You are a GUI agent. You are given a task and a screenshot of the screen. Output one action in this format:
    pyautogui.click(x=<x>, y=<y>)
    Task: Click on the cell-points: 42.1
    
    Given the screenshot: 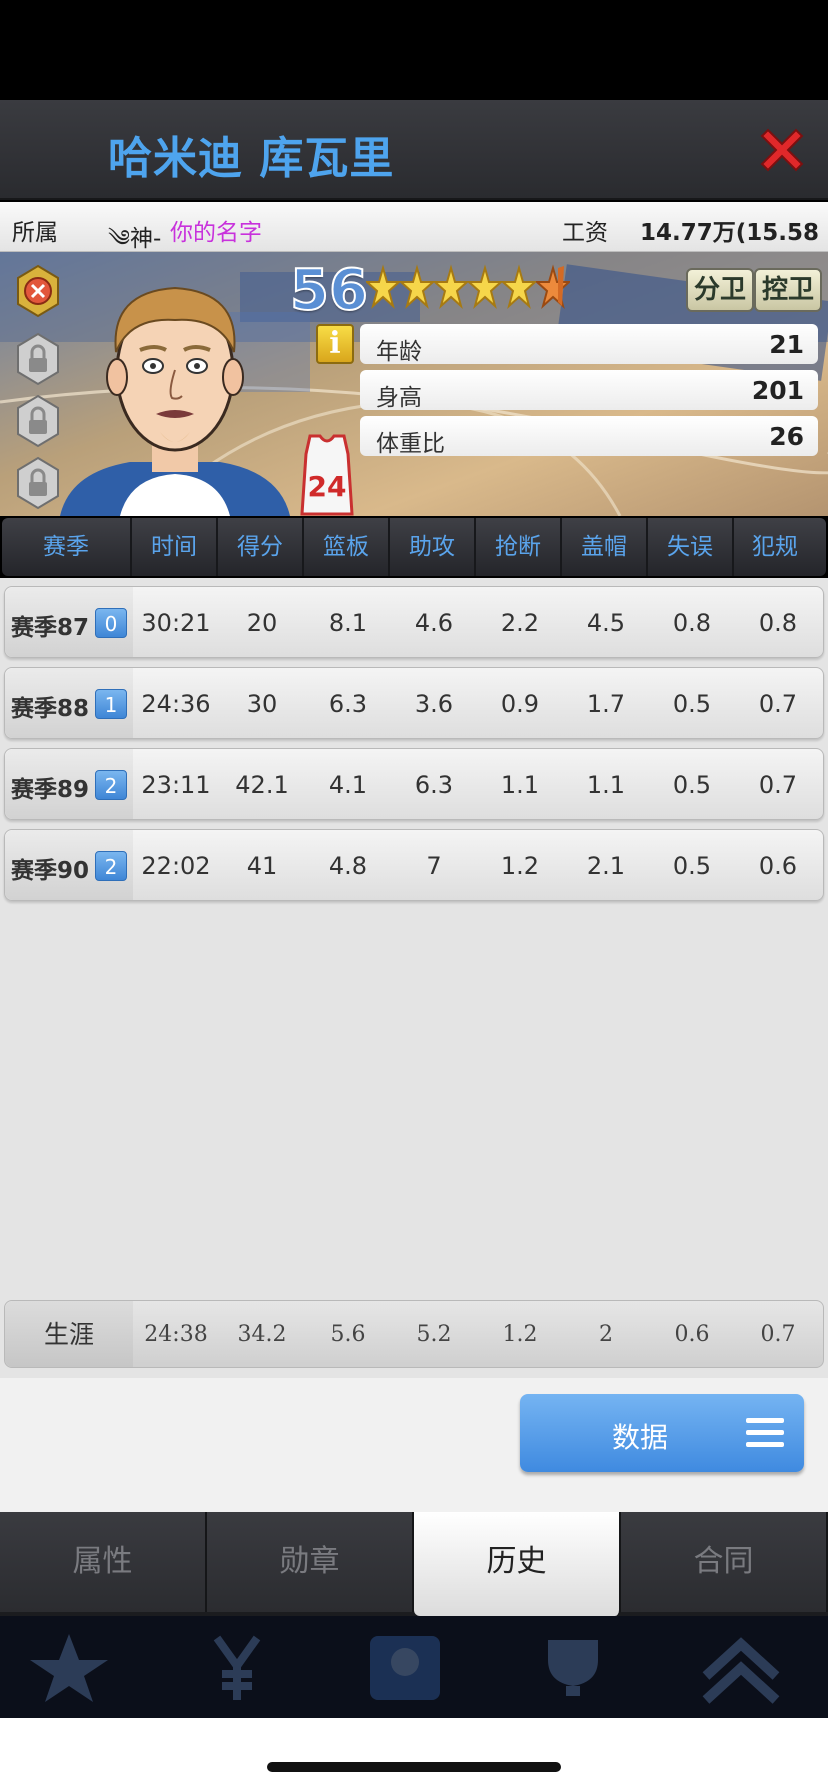 What is the action you would take?
    pyautogui.click(x=262, y=785)
    